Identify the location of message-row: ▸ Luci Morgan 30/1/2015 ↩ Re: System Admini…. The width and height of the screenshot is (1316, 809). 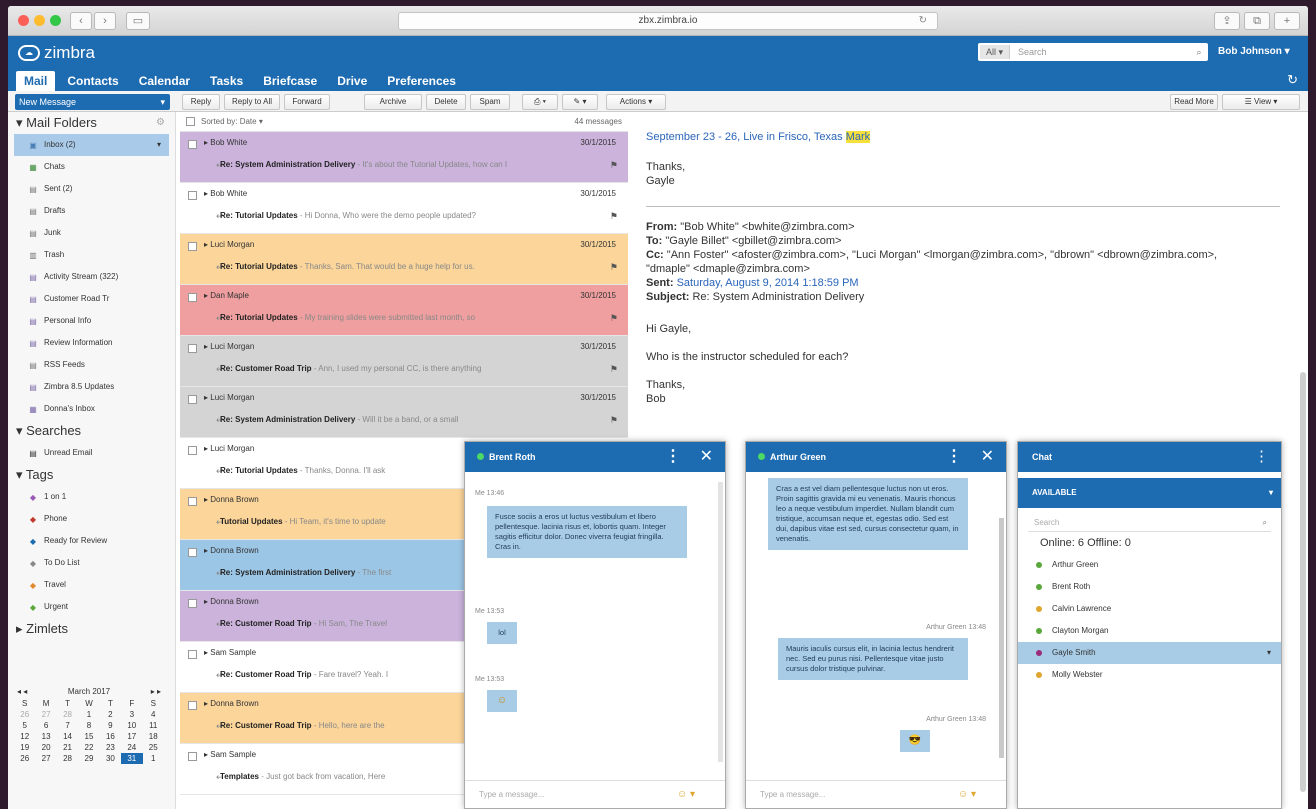
(404, 412).